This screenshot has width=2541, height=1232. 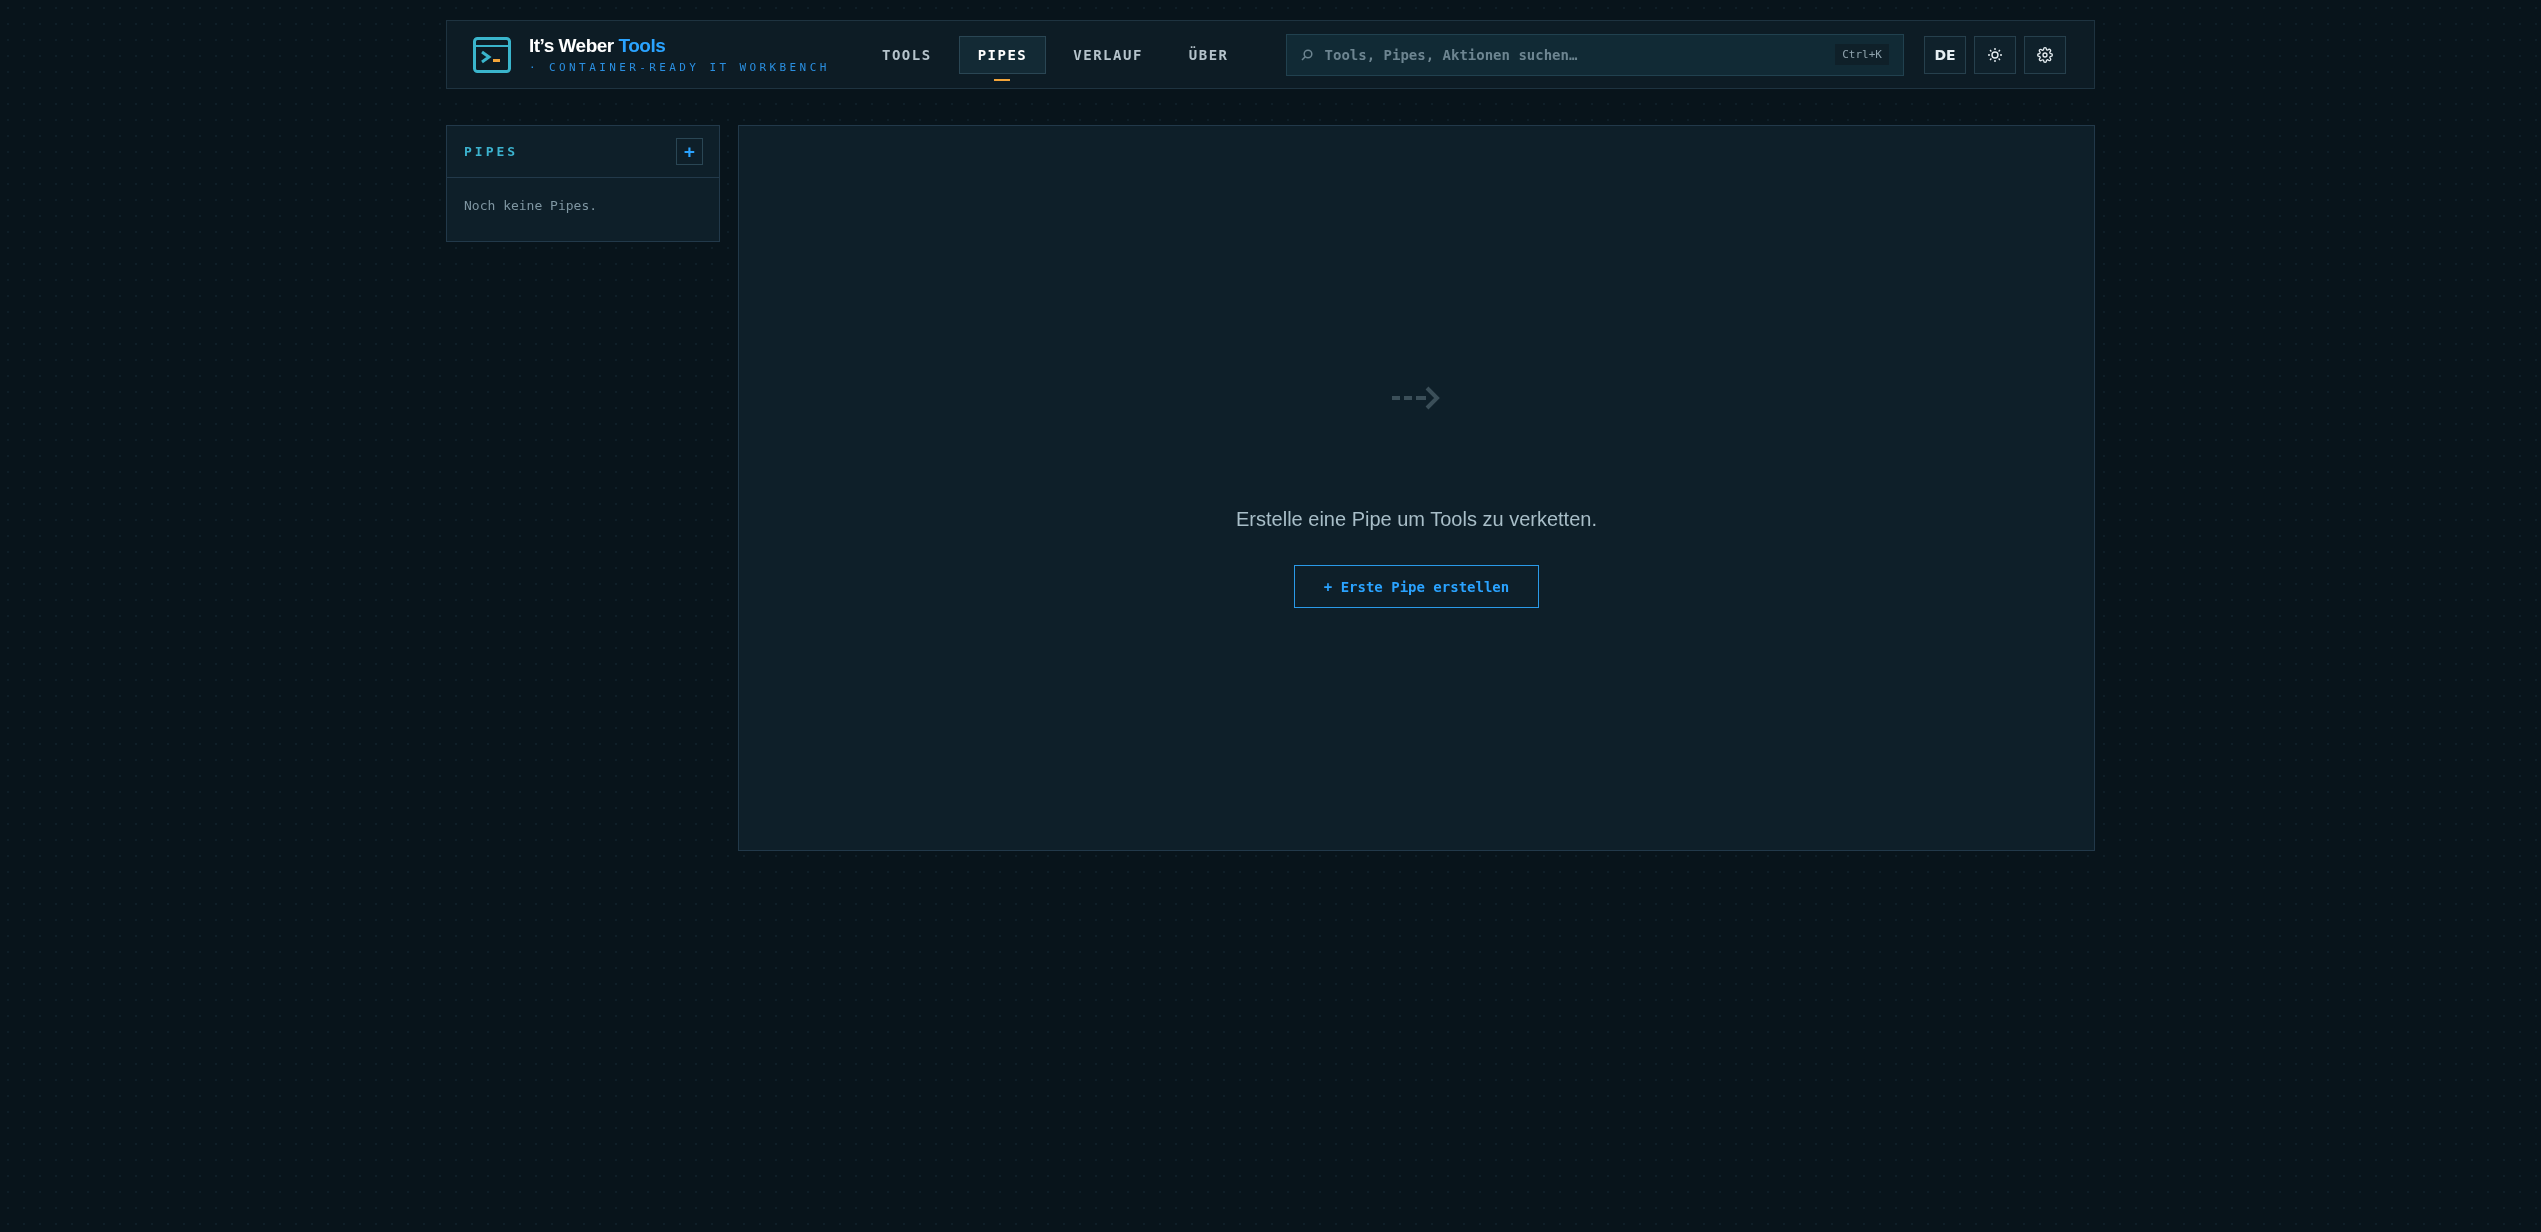 What do you see at coordinates (598, 46) in the screenshot?
I see `app-title: It’s Weber Tools` at bounding box center [598, 46].